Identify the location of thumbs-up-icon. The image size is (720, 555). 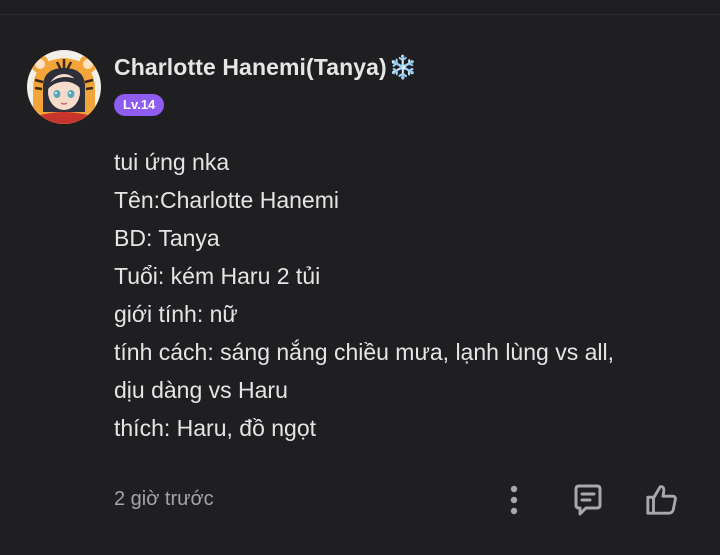
(661, 500).